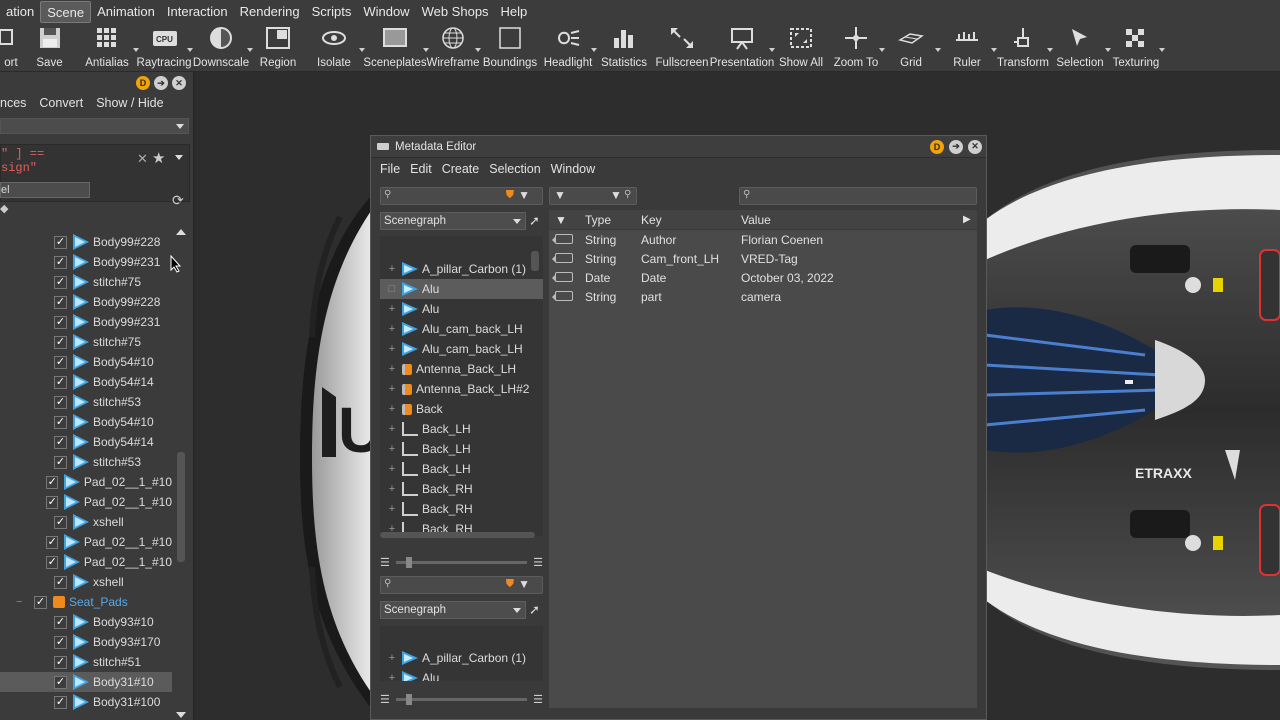  Describe the element at coordinates (453, 221) in the screenshot. I see `scenegraph-select: Scenegraph` at that location.